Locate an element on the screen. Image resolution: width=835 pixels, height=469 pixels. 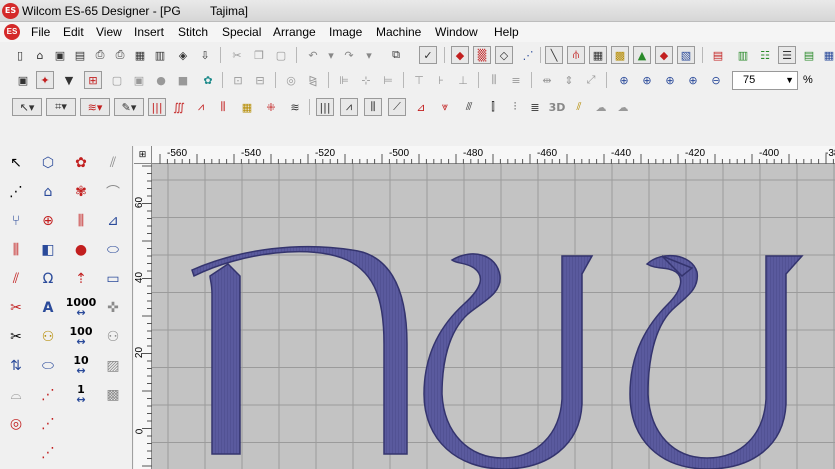
appliqué-icon: ☁ is located at coordinates (623, 107).